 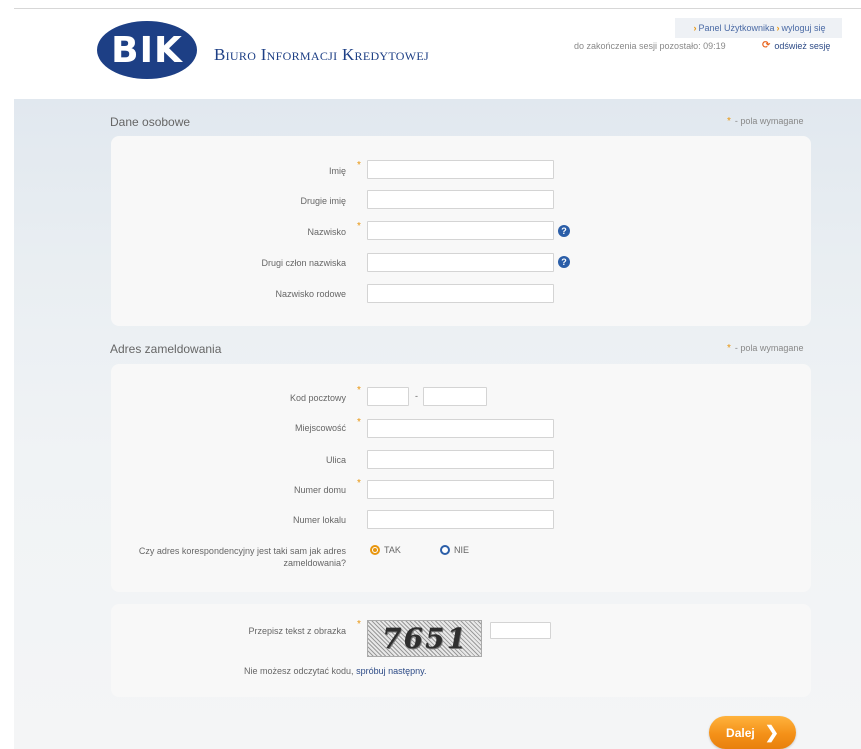 I want to click on house-number-label: Numer domu, so click(x=319, y=490).